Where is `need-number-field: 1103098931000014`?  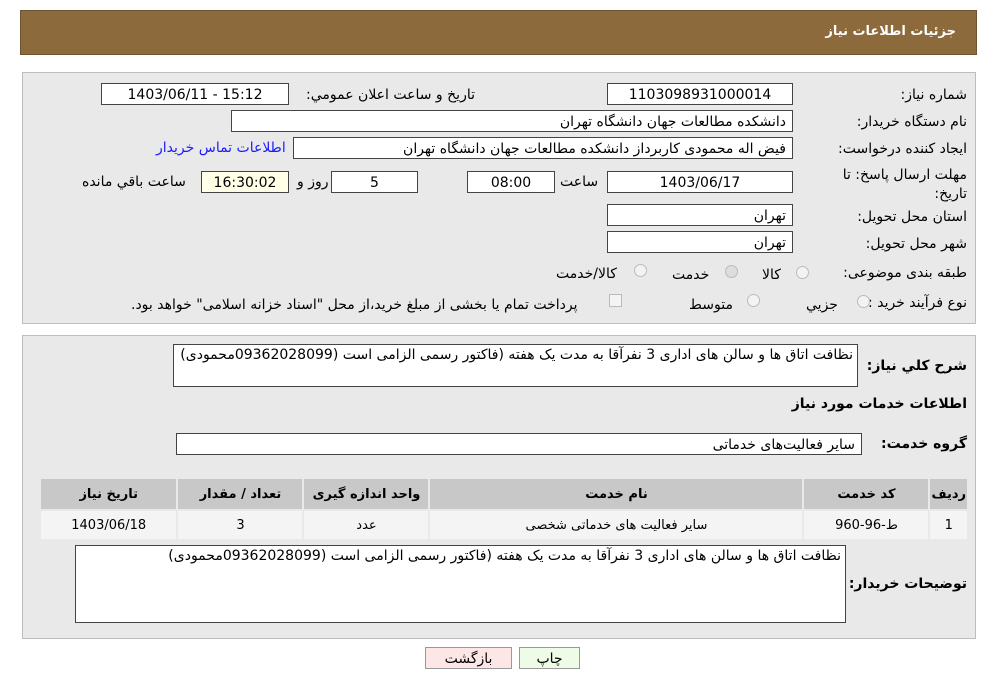
need-number-field: 1103098931000014 is located at coordinates (700, 94).